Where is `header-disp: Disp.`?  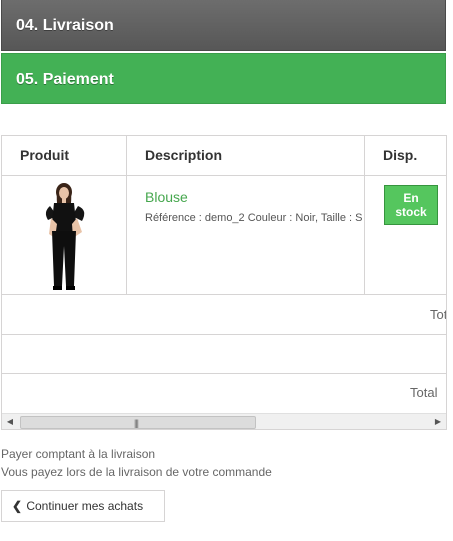
header-disp: Disp. is located at coordinates (400, 155).